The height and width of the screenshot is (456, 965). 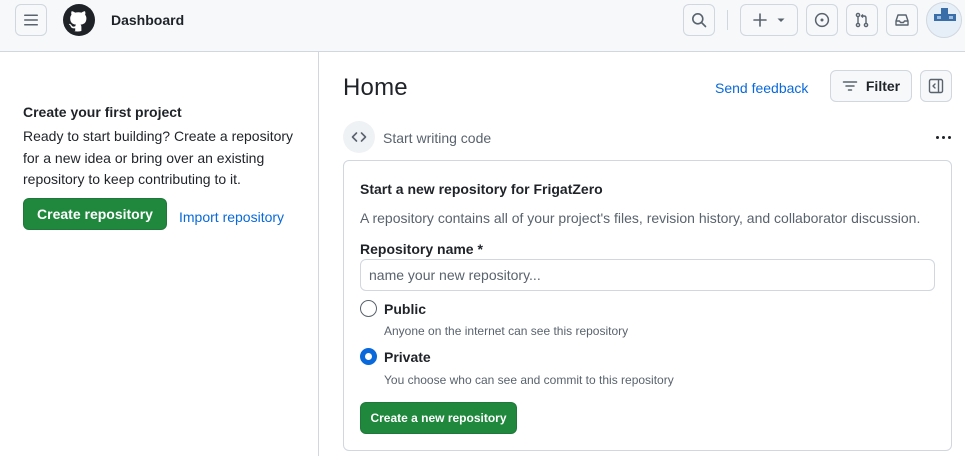 I want to click on repository-name-input, so click(x=647, y=275).